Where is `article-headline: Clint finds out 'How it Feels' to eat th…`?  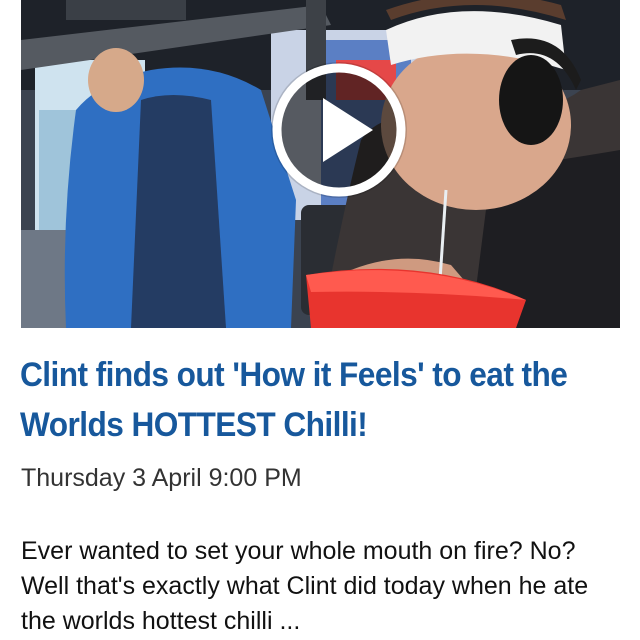
article-headline: Clint finds out 'How it Feels' to eat th… is located at coordinates (317, 400).